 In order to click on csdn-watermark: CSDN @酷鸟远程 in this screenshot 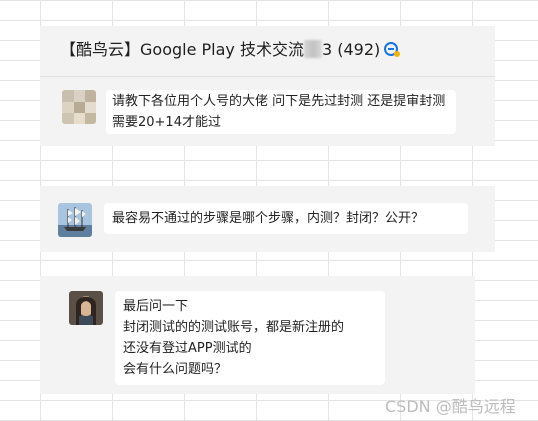, I will do `click(450, 406)`.